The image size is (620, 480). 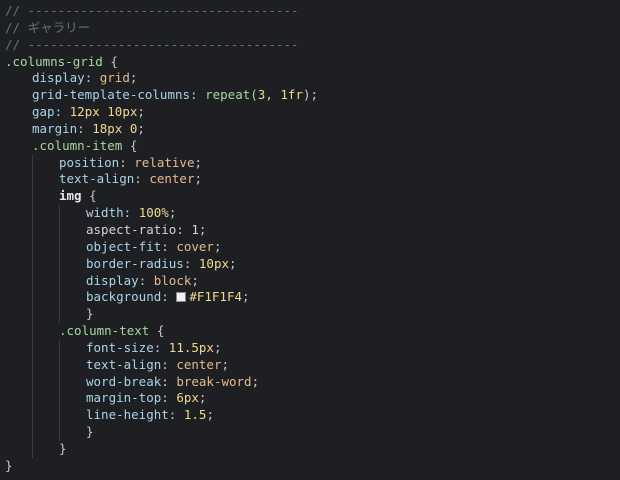 What do you see at coordinates (70, 196) in the screenshot?
I see `code-token: img` at bounding box center [70, 196].